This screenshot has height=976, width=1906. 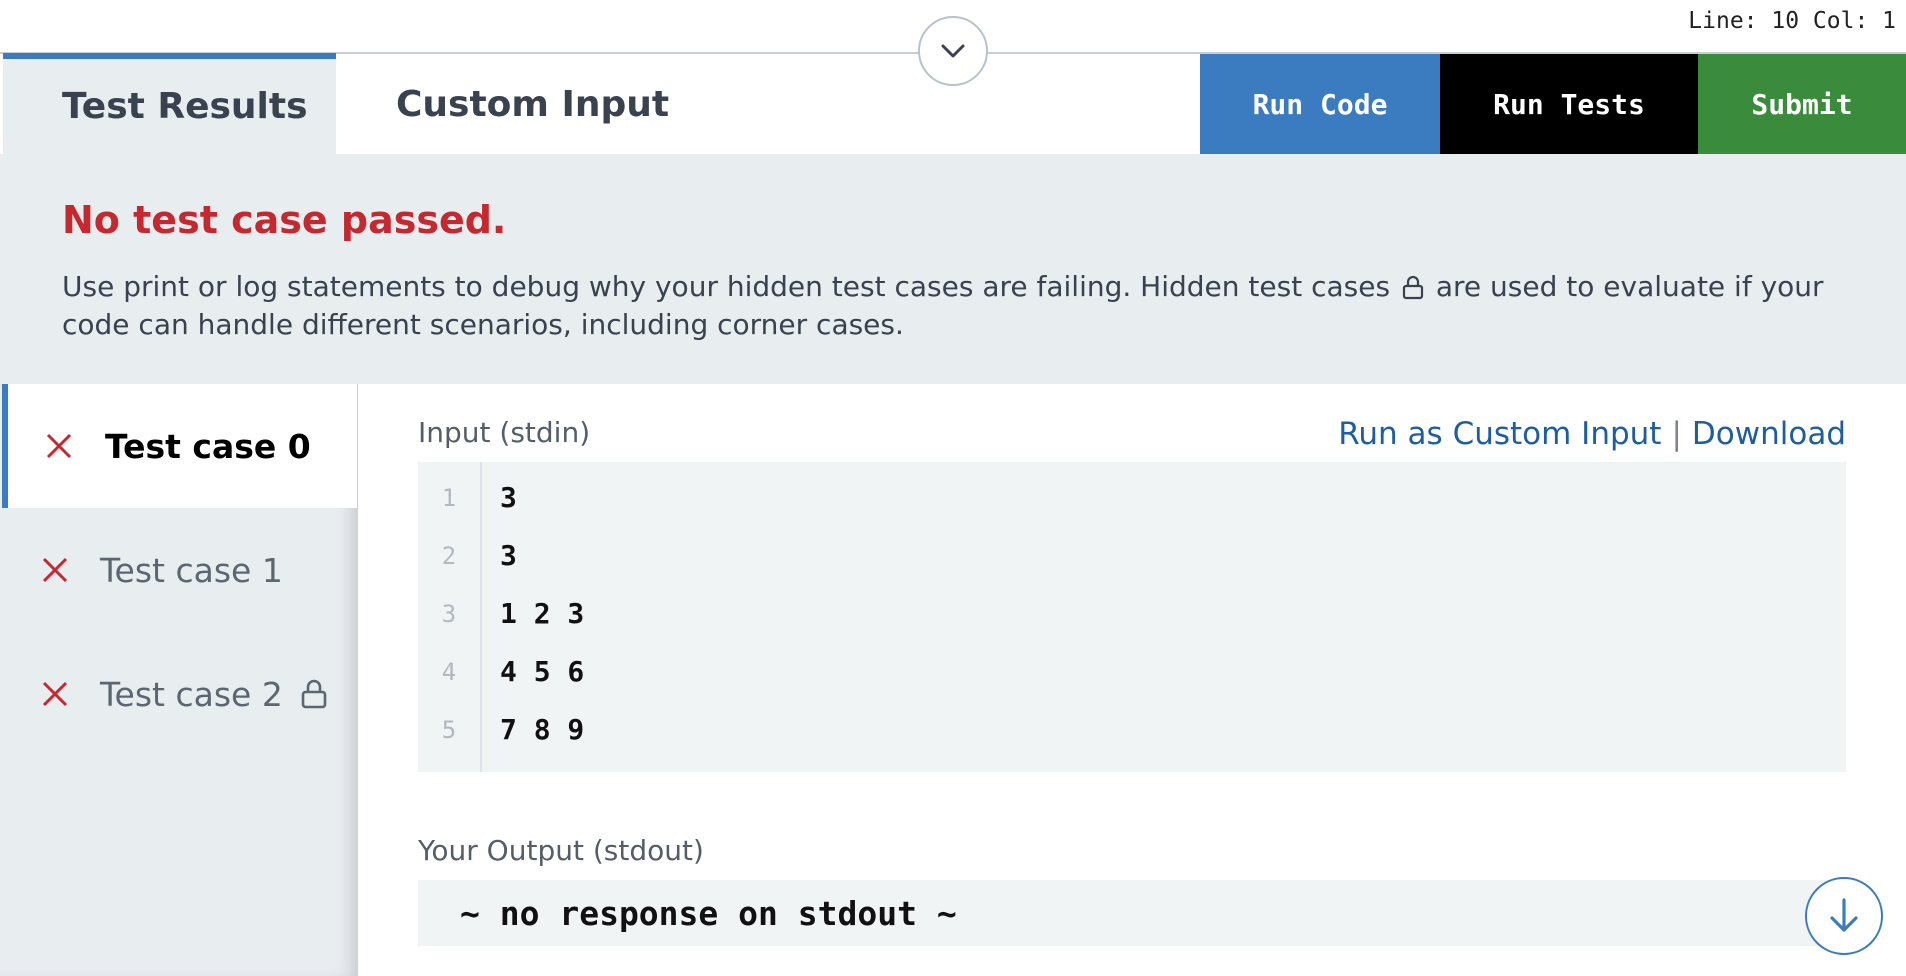 What do you see at coordinates (191, 570) in the screenshot?
I see `test-case-label: Test case 1` at bounding box center [191, 570].